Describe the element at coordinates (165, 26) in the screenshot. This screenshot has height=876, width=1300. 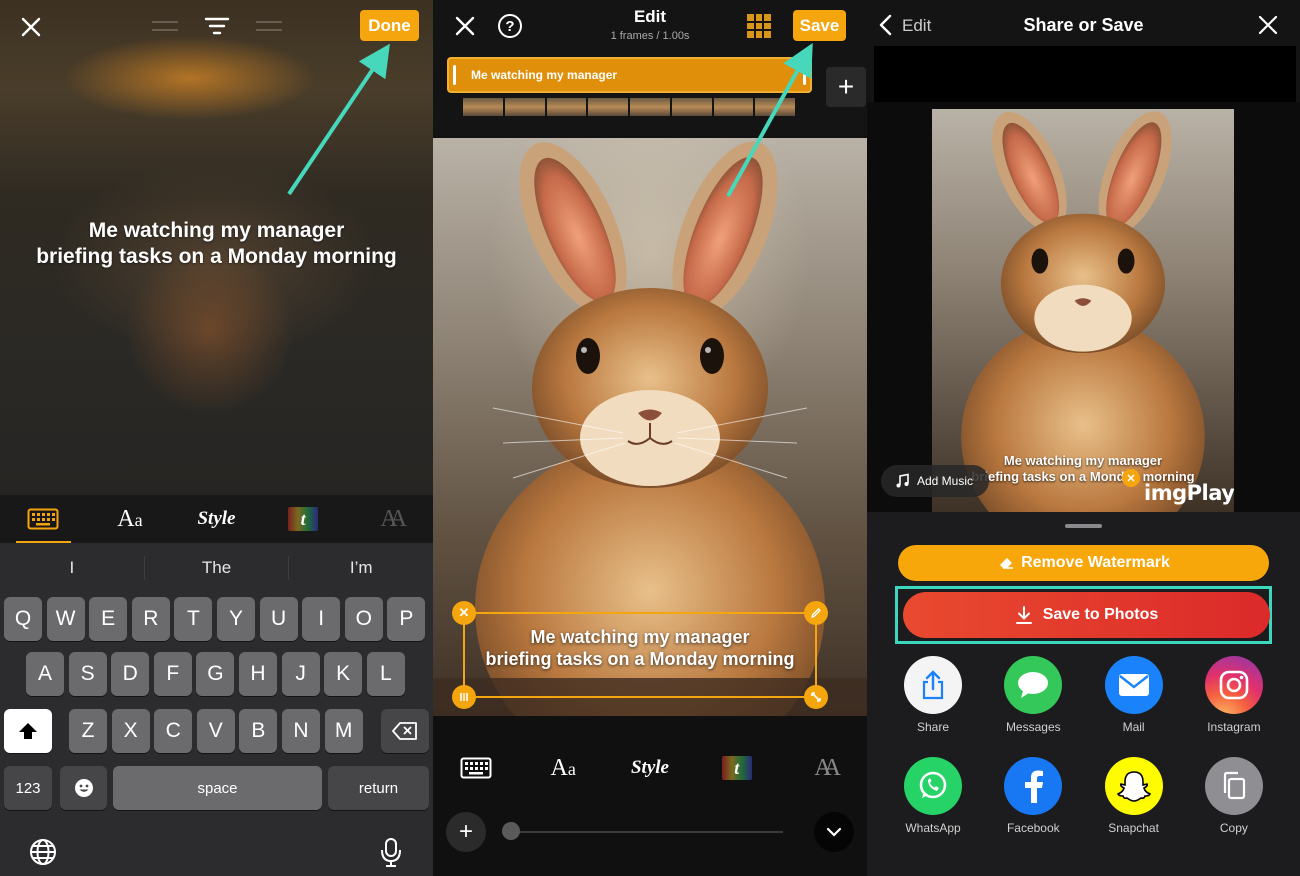
I see `align-left-icon` at that location.